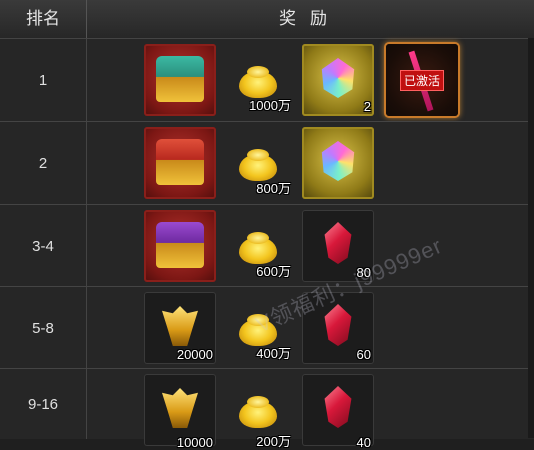 The height and width of the screenshot is (450, 534). I want to click on rank-column-header: 排名, so click(43, 19).